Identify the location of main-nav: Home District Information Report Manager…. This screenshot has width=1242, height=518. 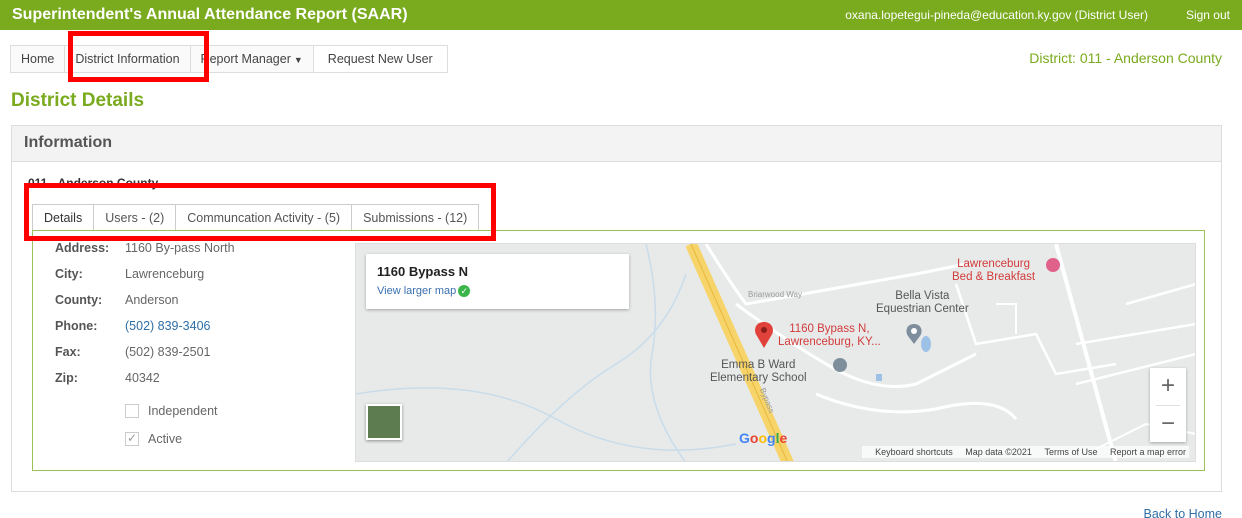
(229, 59).